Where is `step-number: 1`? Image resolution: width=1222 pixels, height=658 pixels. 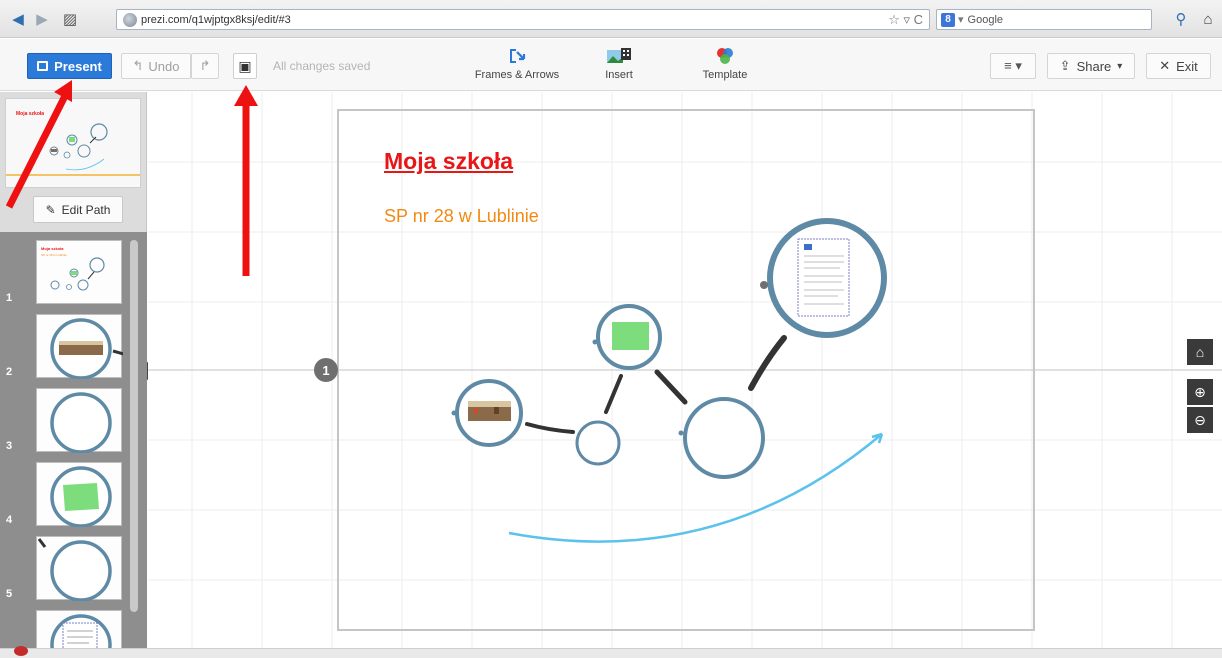
step-number: 1 is located at coordinates (9, 298).